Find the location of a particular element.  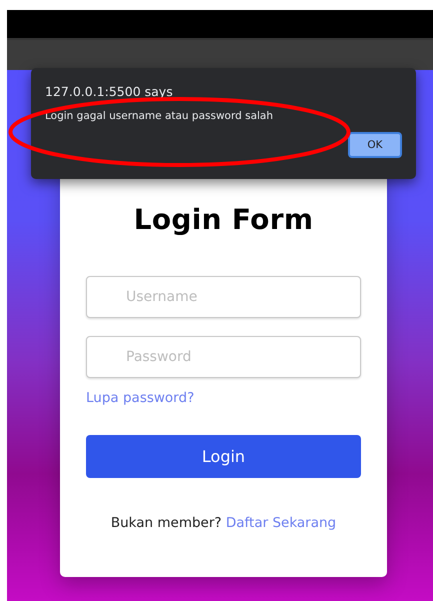

forgot-password-link: Lupa password? is located at coordinates (140, 398).